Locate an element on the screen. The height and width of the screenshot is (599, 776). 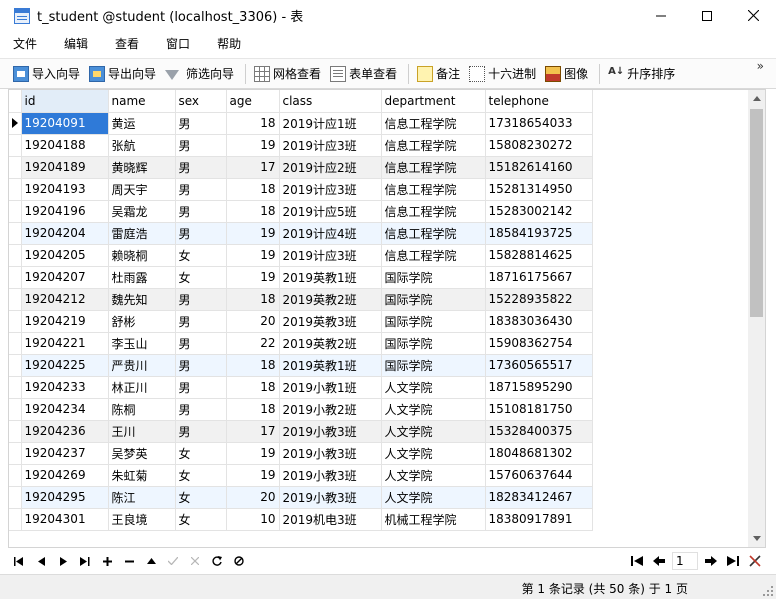
cell-name: 舒彬 is located at coordinates (142, 321).